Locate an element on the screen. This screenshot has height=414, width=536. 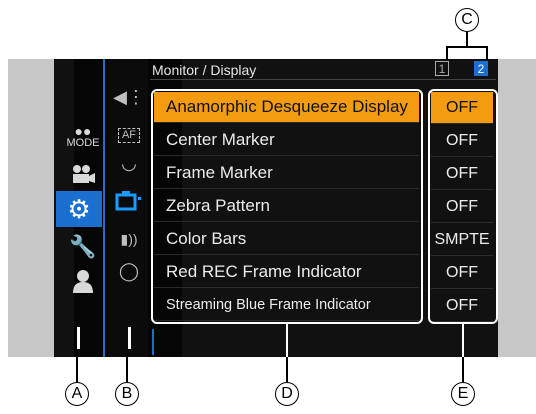
gear-icon: ⚙ is located at coordinates (79, 209).